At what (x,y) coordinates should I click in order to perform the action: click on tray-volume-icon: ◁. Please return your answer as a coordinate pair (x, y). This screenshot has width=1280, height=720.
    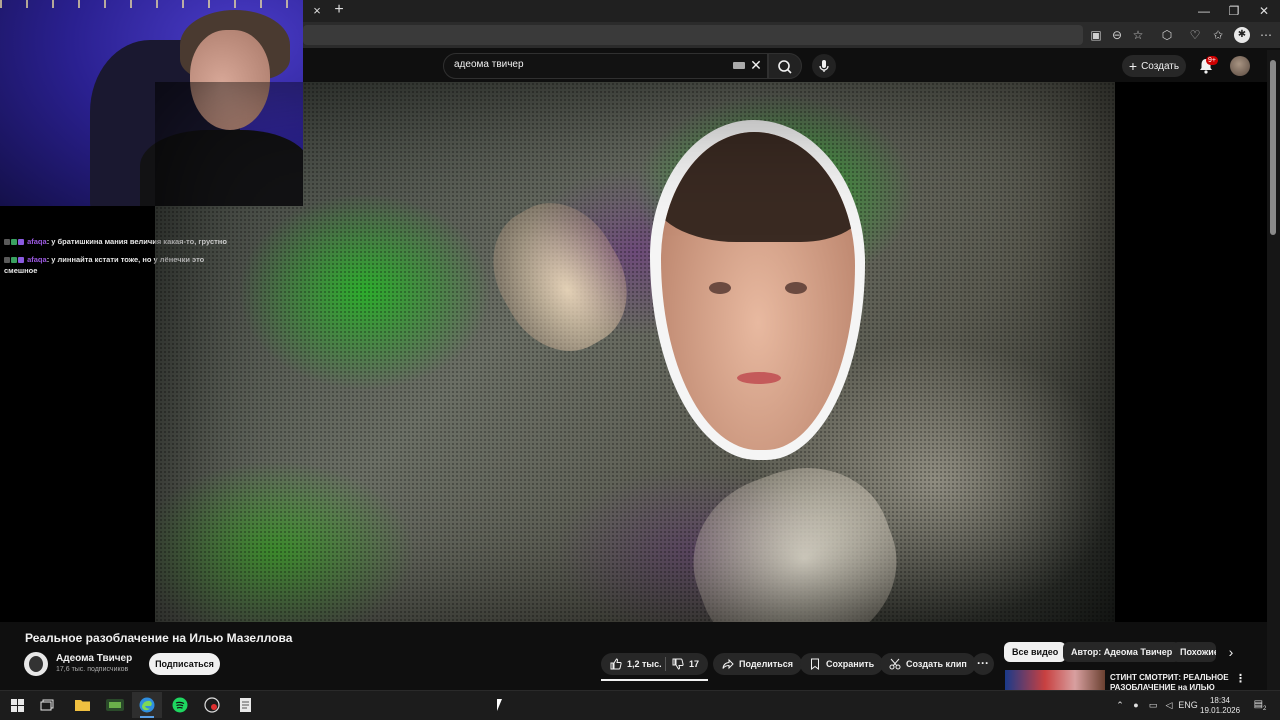
    Looking at the image, I should click on (1169, 705).